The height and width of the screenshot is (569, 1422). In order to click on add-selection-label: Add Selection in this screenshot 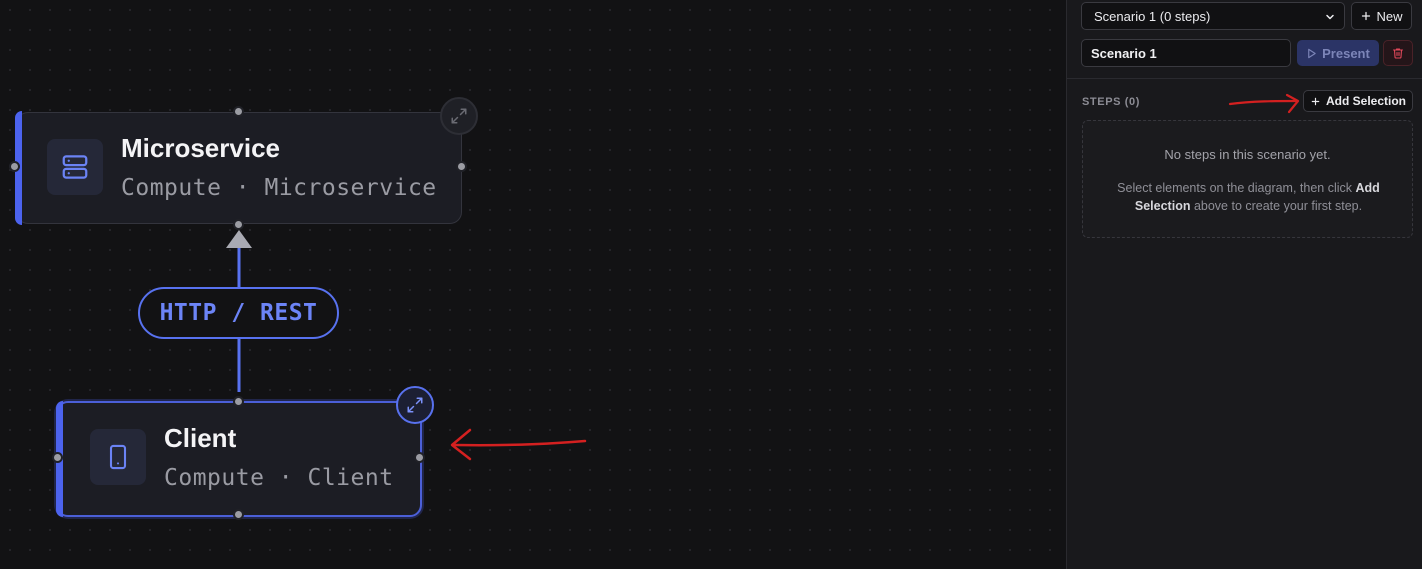, I will do `click(1365, 101)`.